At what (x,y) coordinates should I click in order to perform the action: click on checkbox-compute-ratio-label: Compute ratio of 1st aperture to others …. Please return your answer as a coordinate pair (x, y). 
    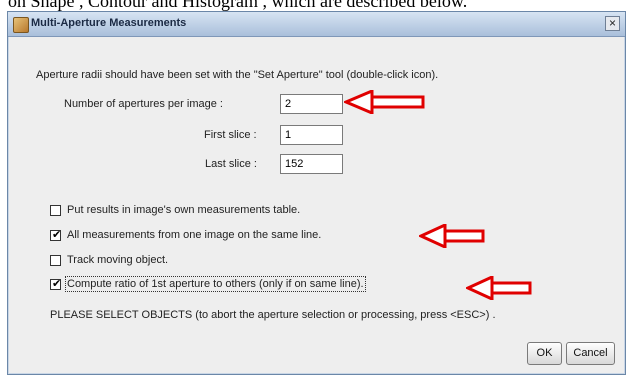
    Looking at the image, I should click on (215, 284).